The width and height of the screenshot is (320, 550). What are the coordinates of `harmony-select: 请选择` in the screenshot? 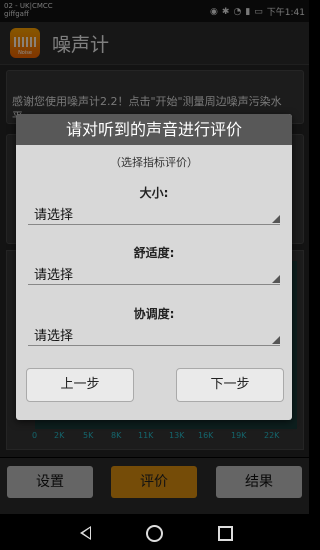 It's located at (154, 334).